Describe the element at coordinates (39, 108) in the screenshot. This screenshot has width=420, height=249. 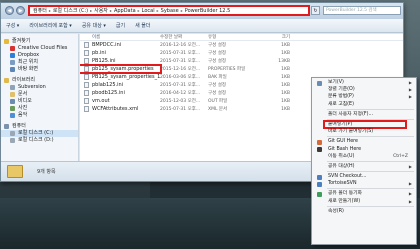
I see `nav-item: 사진` at that location.